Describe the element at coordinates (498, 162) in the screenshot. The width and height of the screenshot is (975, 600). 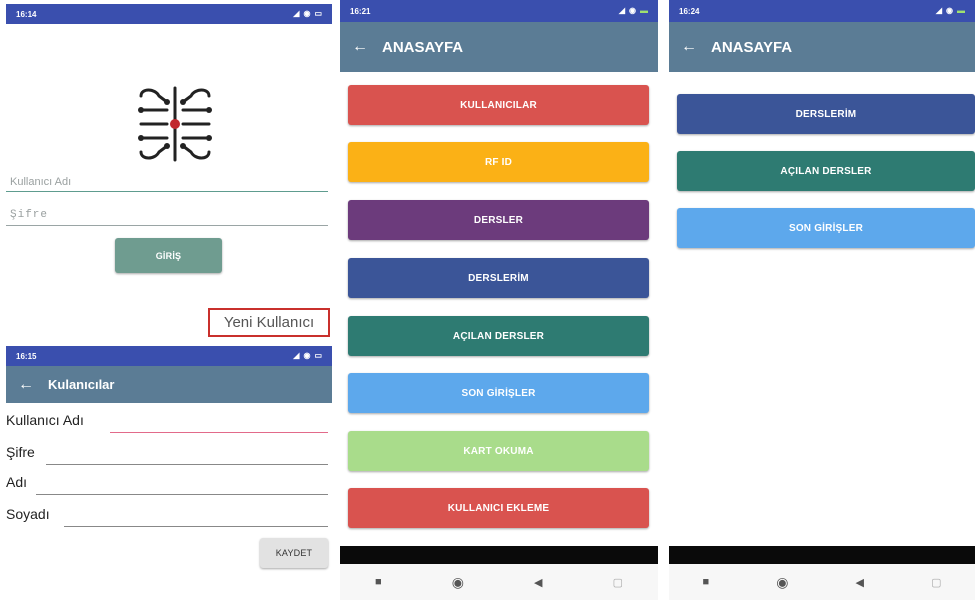
I see `rfid-button: RF ID` at that location.